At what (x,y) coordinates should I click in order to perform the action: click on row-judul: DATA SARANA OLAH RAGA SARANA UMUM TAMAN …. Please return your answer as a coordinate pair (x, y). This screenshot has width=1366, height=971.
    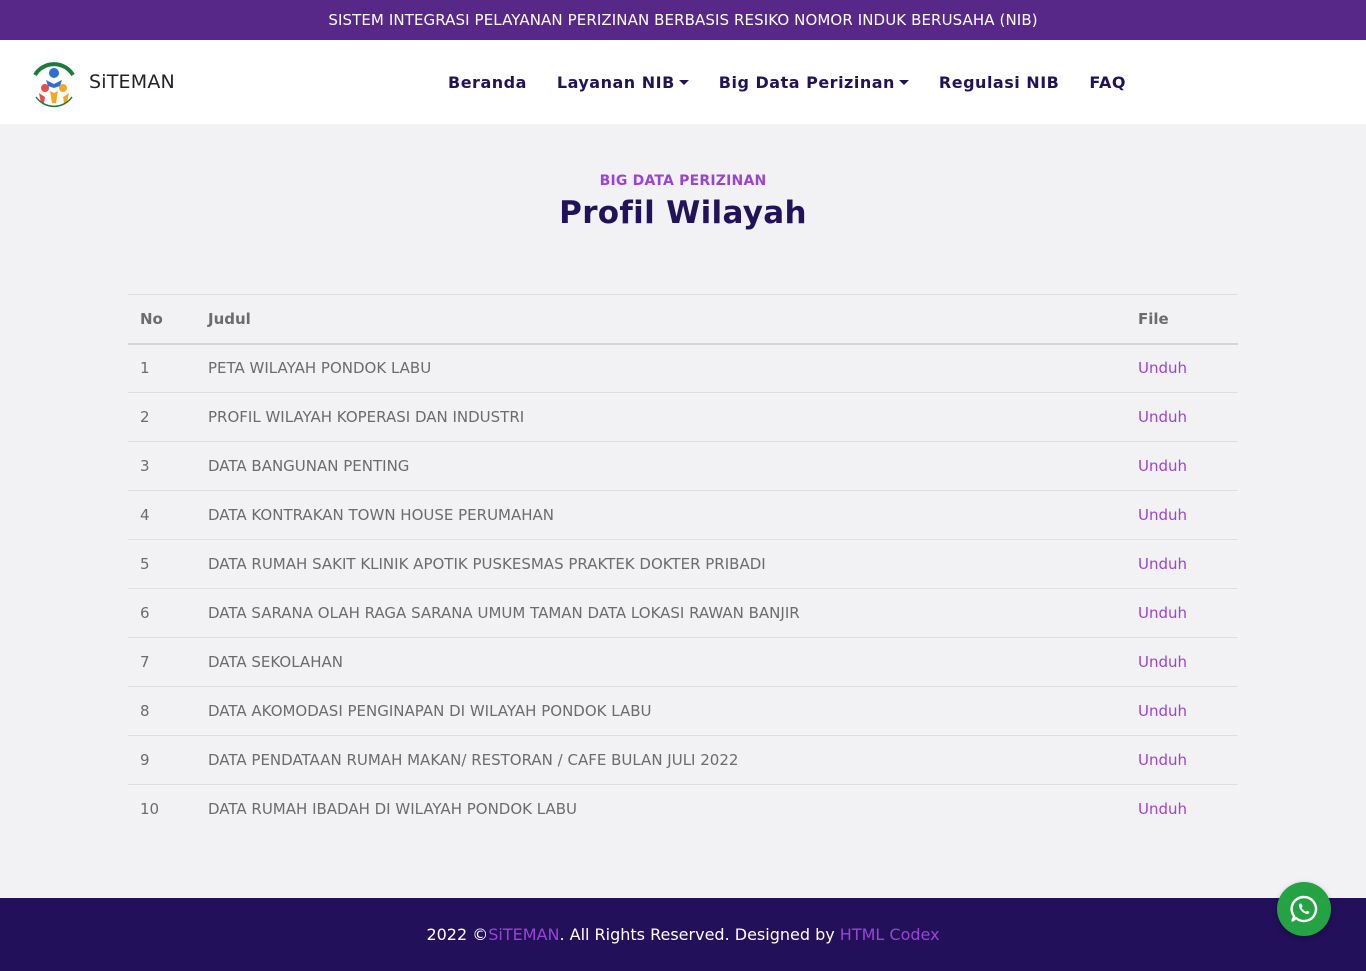
    Looking at the image, I should click on (504, 613).